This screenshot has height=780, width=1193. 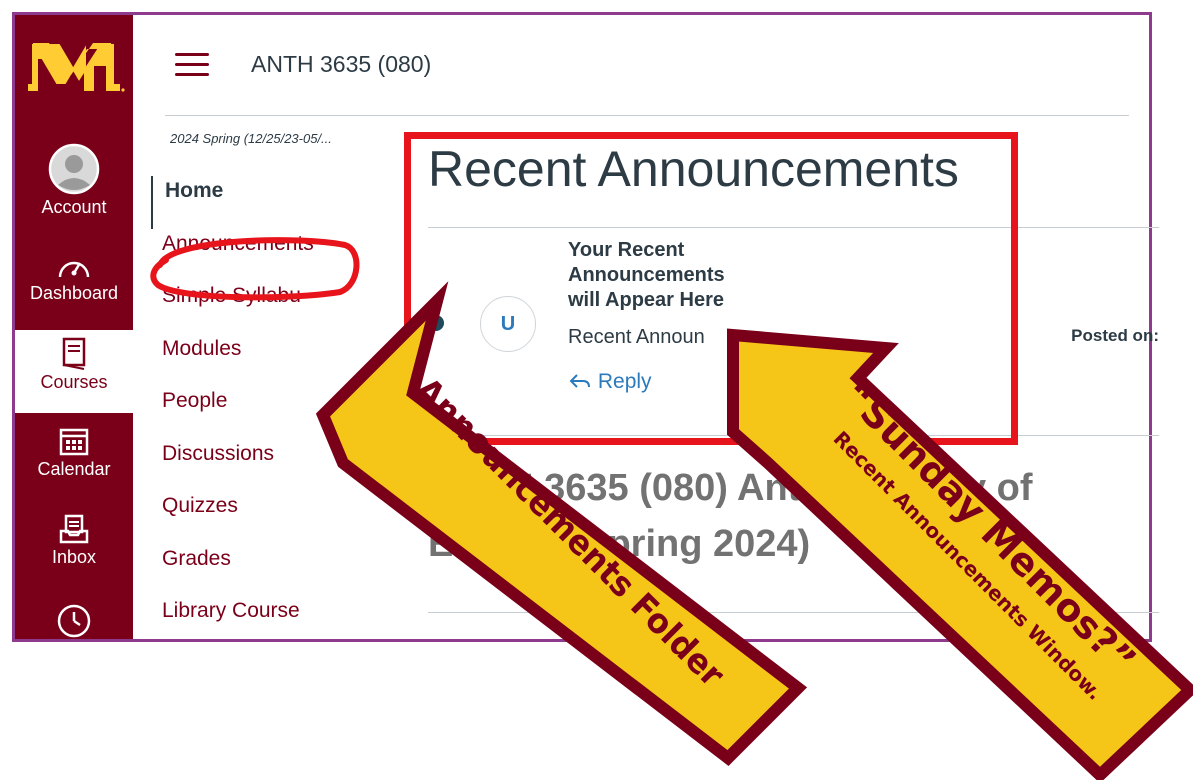 I want to click on header-divider, so click(x=647, y=115).